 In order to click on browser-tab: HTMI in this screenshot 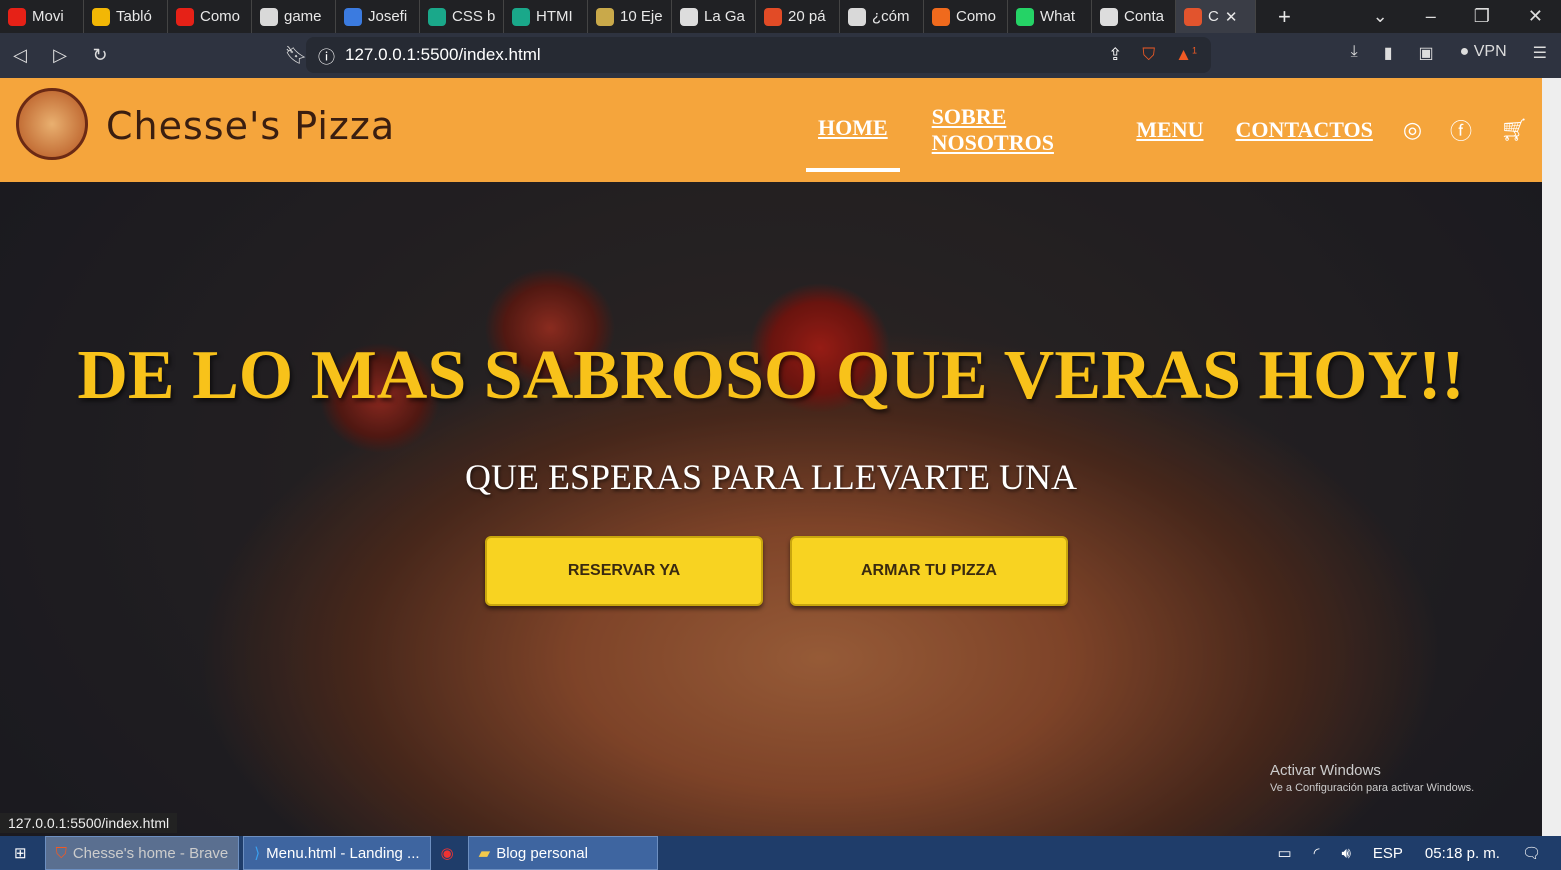, I will do `click(546, 16)`.